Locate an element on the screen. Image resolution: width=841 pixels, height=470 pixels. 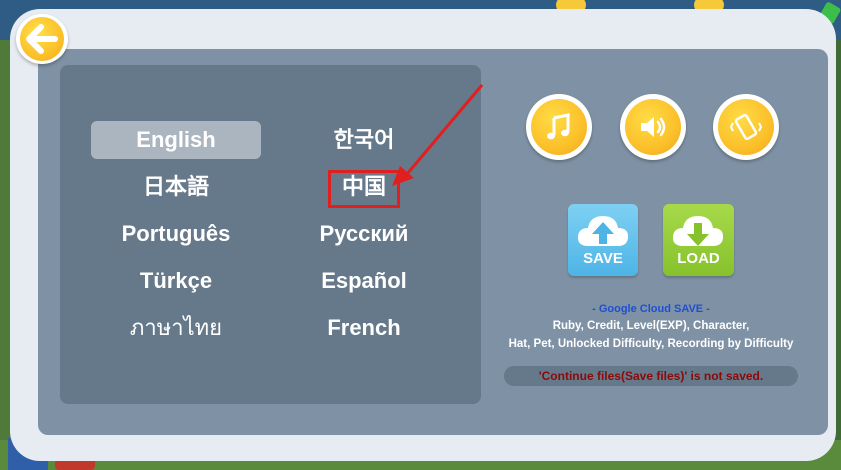
cloud-save-button: SAVE is located at coordinates (603, 240).